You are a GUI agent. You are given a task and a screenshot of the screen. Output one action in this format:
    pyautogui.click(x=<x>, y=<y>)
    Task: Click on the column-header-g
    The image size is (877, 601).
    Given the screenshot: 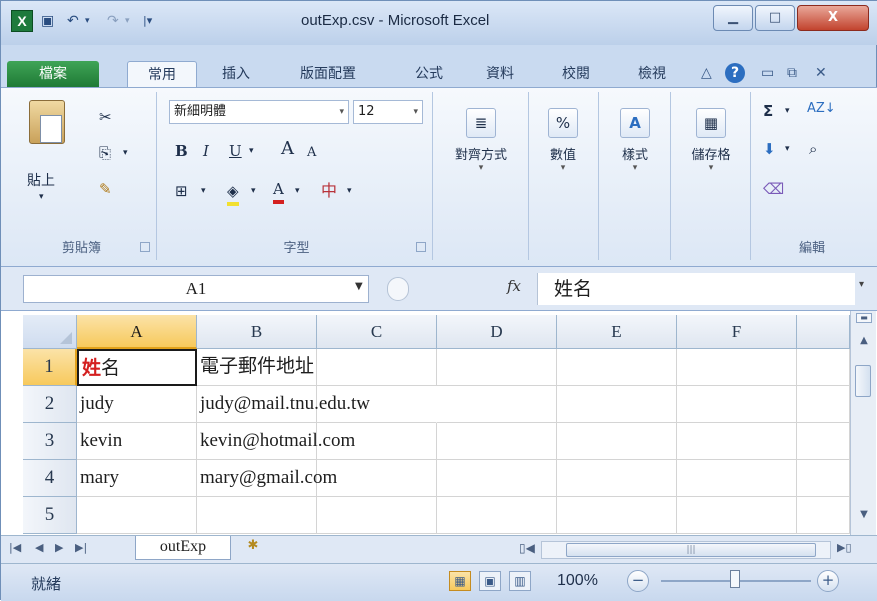 What is the action you would take?
    pyautogui.click(x=823, y=332)
    